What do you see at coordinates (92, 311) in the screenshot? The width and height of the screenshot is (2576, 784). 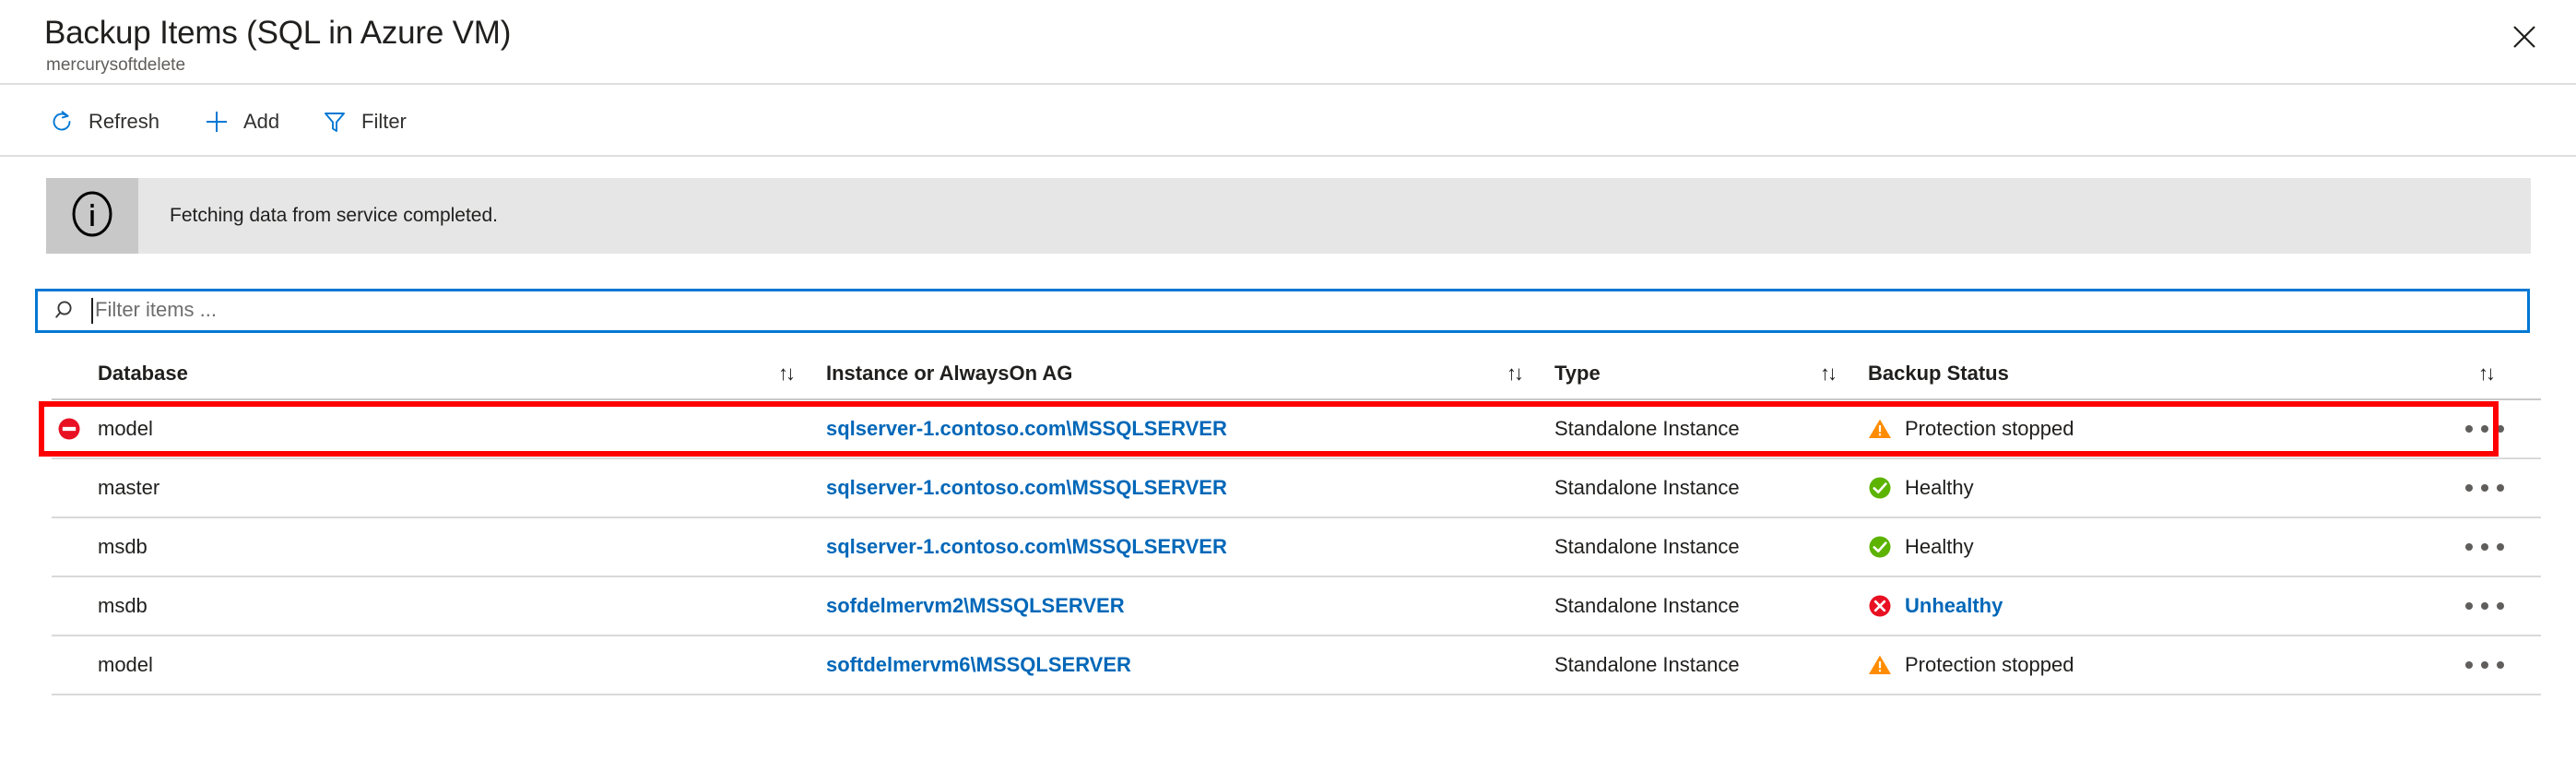 I see `text-cursor` at bounding box center [92, 311].